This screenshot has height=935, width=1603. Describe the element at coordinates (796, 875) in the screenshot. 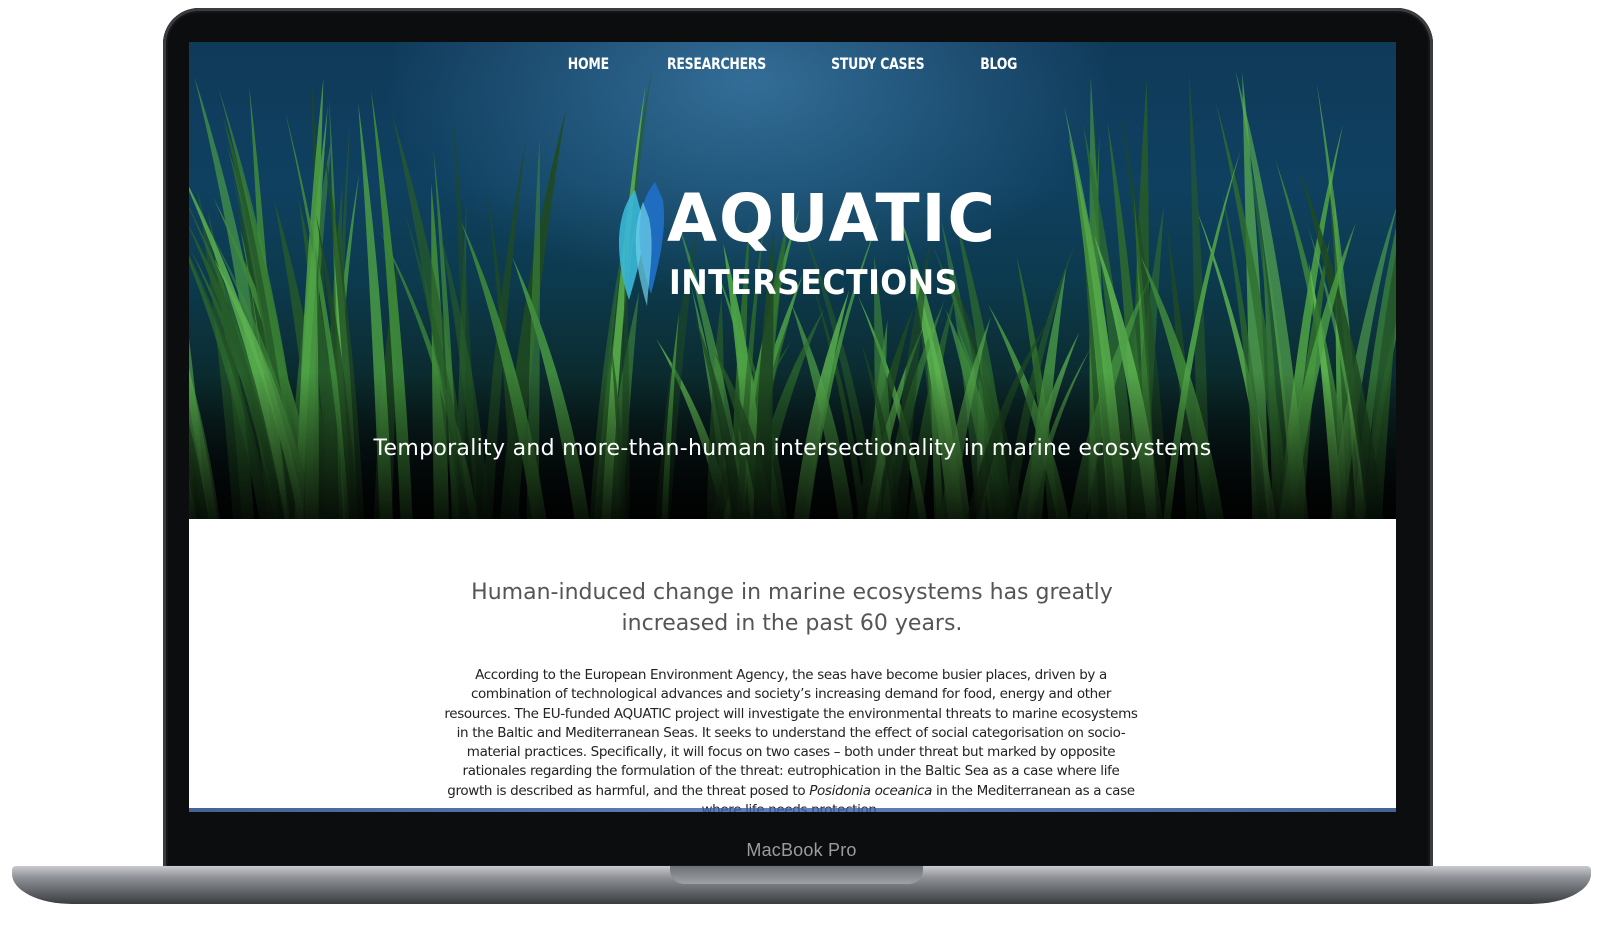

I see `laptop-notch` at that location.